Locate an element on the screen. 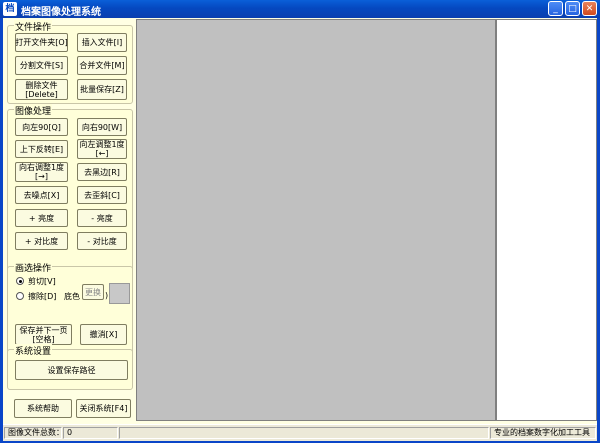 The image size is (600, 443). rotate-right-button: 向右90[W] is located at coordinates (102, 127).